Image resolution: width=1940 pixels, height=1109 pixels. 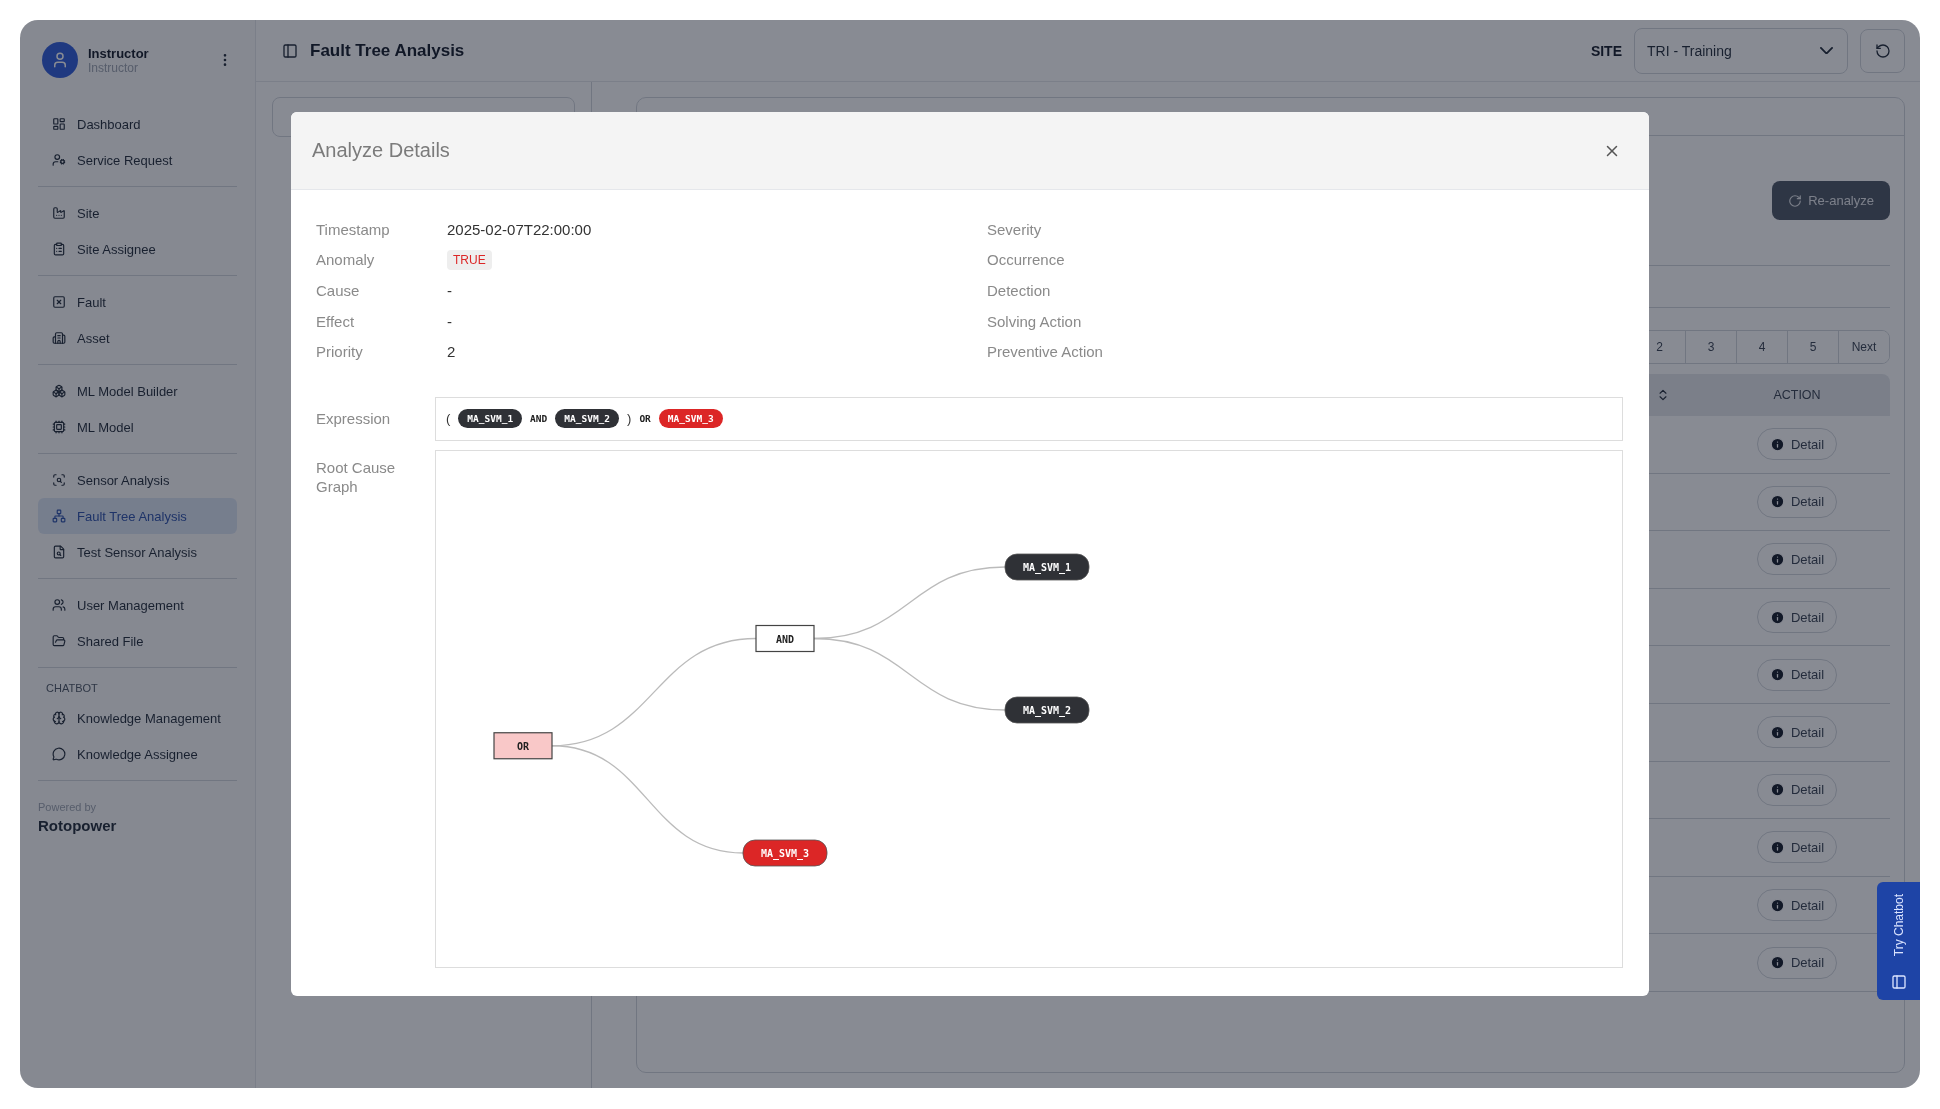 I want to click on sidebar-item: Knowledge Management, so click(x=137, y=718).